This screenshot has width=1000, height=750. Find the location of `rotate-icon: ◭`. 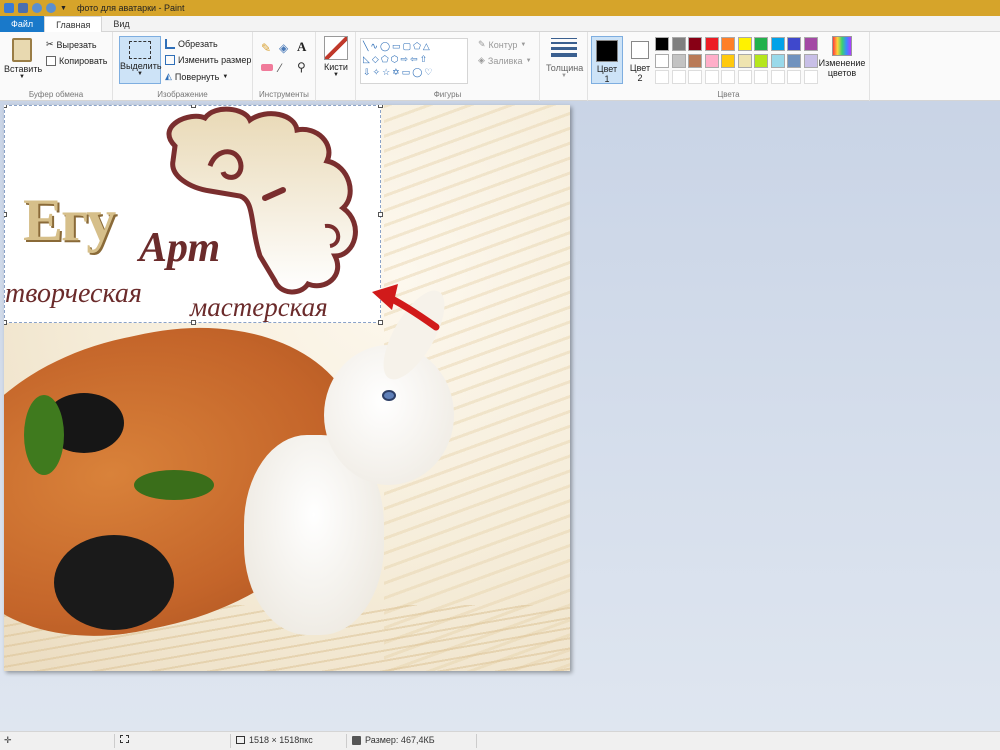

rotate-icon: ◭ is located at coordinates (168, 76).